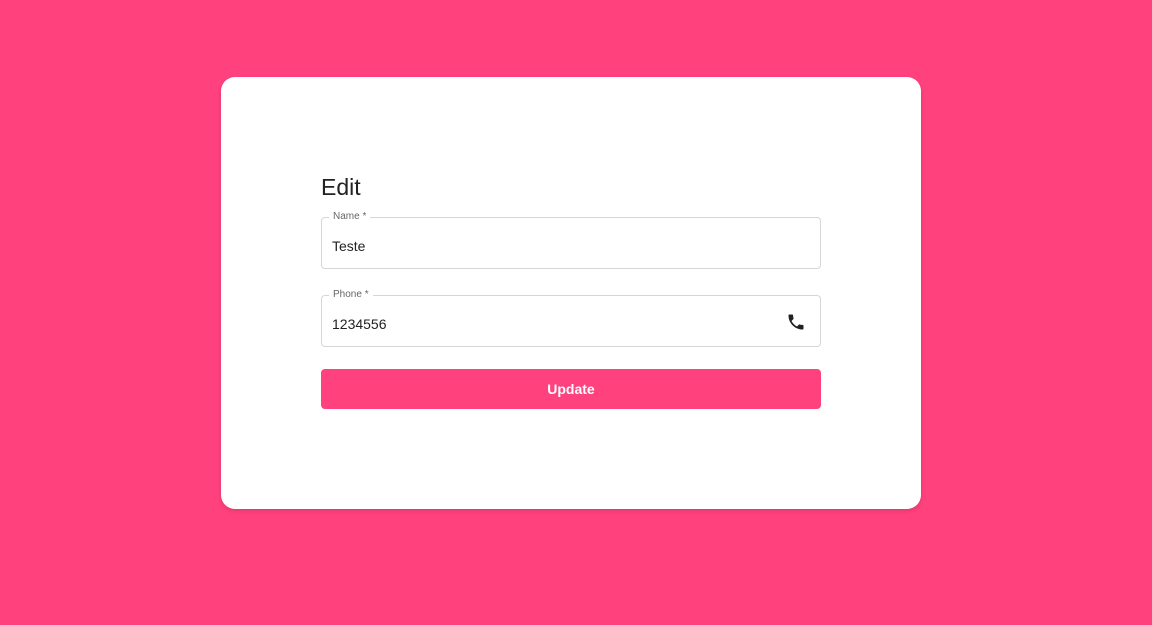 Image resolution: width=1152 pixels, height=625 pixels. I want to click on name-field: Name *, so click(571, 240).